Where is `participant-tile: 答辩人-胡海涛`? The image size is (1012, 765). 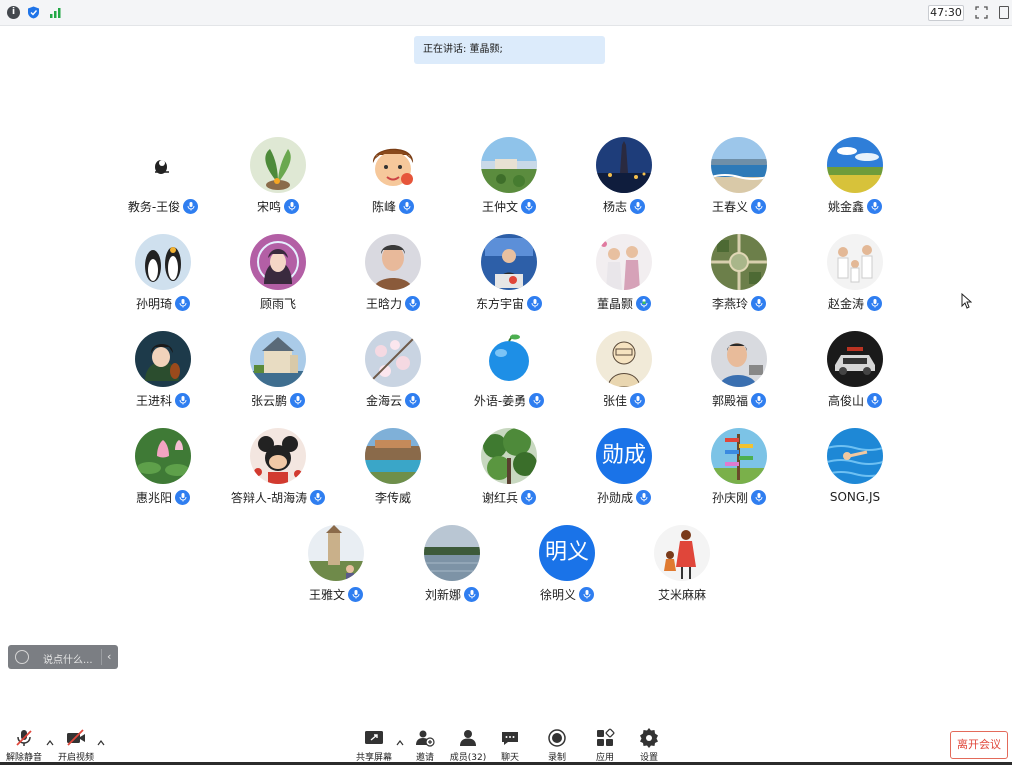
participant-tile: 答辩人-胡海涛 is located at coordinates (278, 473).